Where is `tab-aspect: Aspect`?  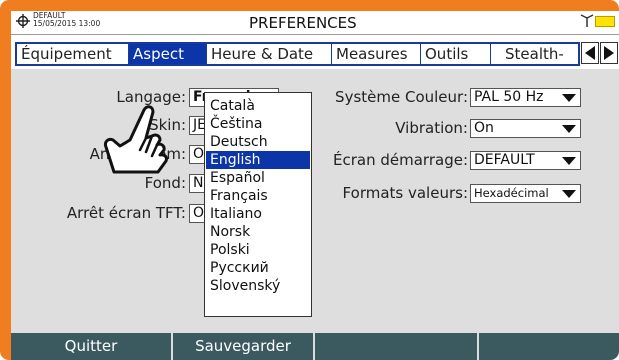 tab-aspect: Aspect is located at coordinates (168, 54).